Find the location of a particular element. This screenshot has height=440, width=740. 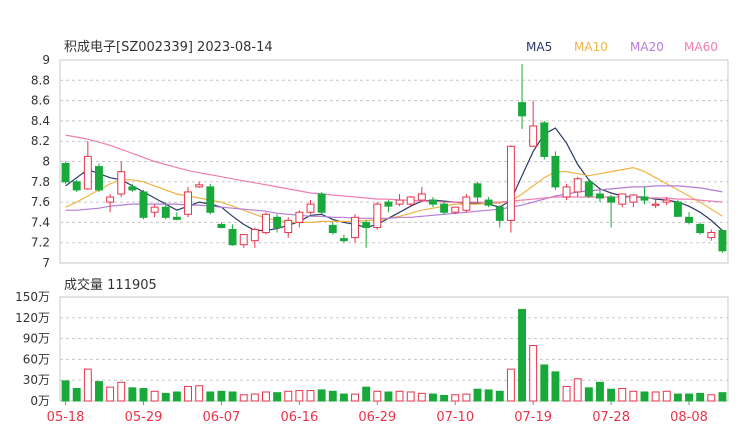

price-tick-label: 7.6 is located at coordinates (40, 202).